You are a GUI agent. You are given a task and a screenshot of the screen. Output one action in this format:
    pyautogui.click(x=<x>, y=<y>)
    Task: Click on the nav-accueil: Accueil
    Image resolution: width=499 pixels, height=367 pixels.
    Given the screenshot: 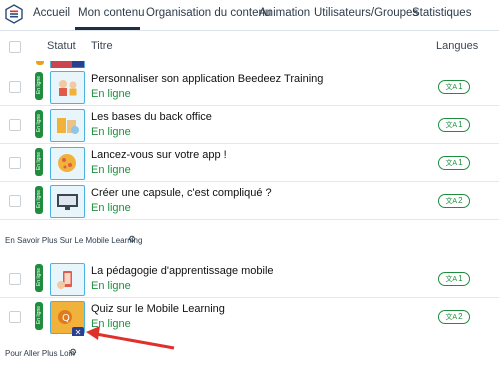 What is the action you would take?
    pyautogui.click(x=51, y=13)
    